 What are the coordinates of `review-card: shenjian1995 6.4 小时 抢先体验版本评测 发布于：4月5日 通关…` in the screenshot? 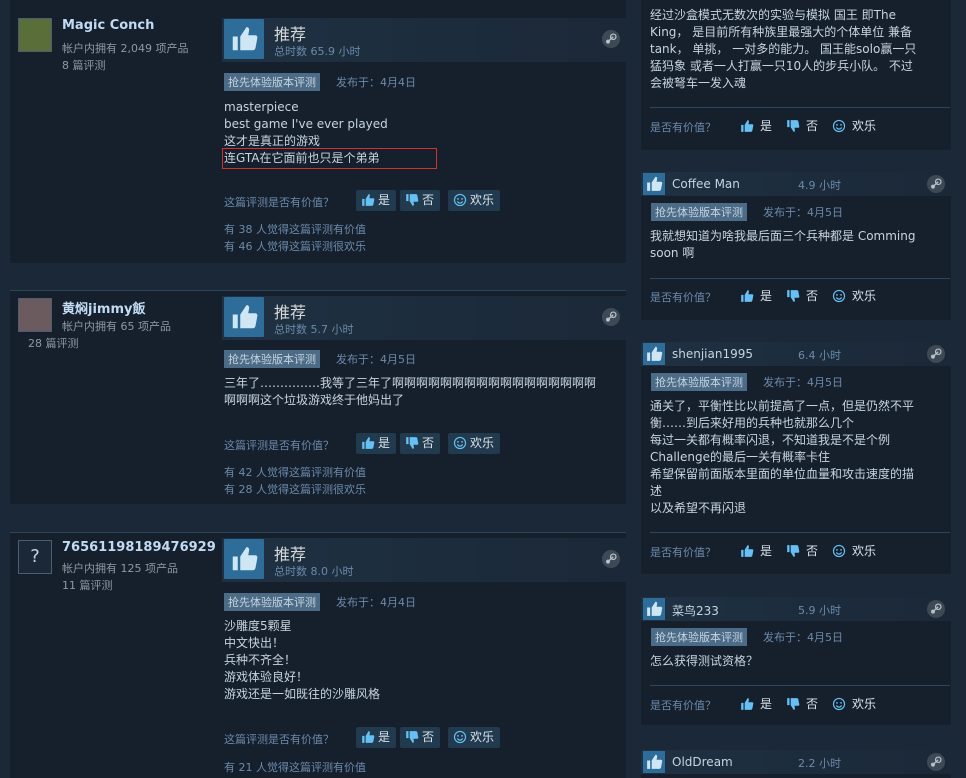 It's located at (796, 458).